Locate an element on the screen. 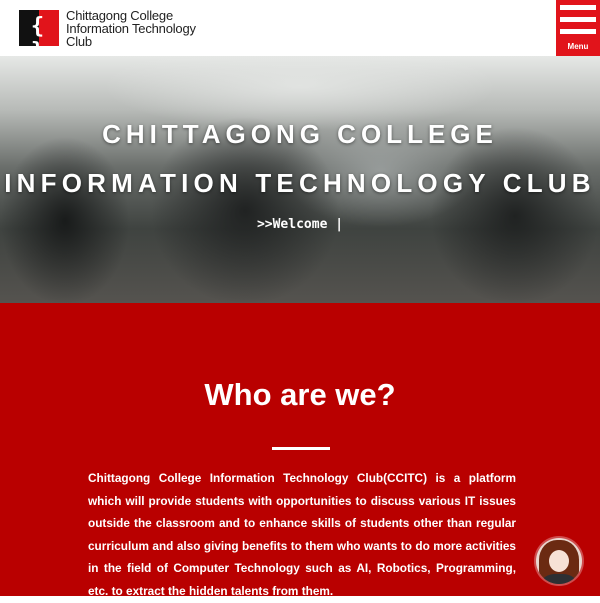 This screenshot has height=603, width=600. avatar-face is located at coordinates (559, 561).